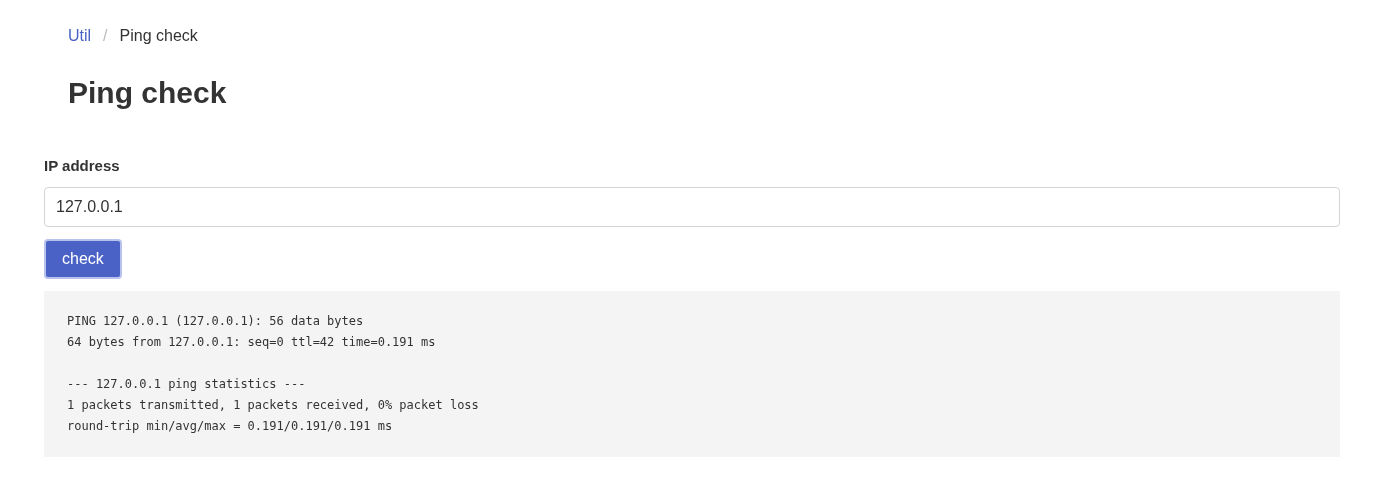  I want to click on page-title: Ping check, so click(148, 93).